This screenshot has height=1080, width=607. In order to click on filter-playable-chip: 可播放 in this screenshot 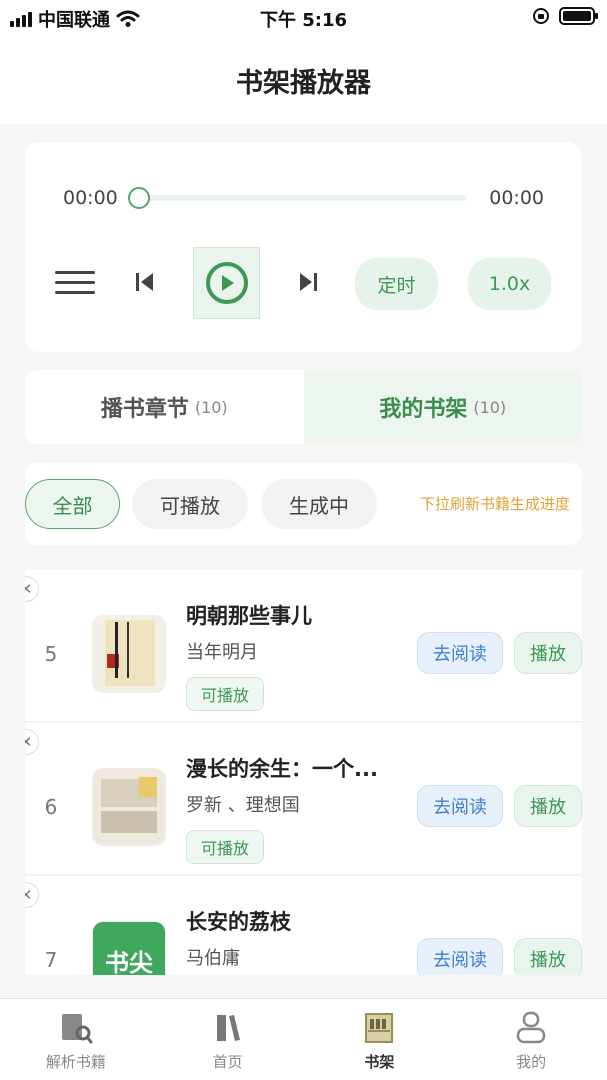, I will do `click(190, 504)`.